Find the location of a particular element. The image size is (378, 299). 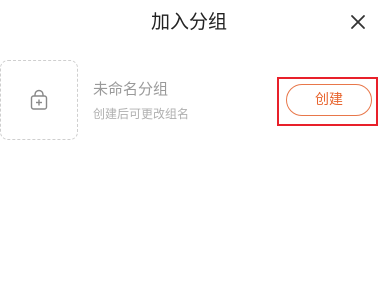

close-icon is located at coordinates (358, 22).